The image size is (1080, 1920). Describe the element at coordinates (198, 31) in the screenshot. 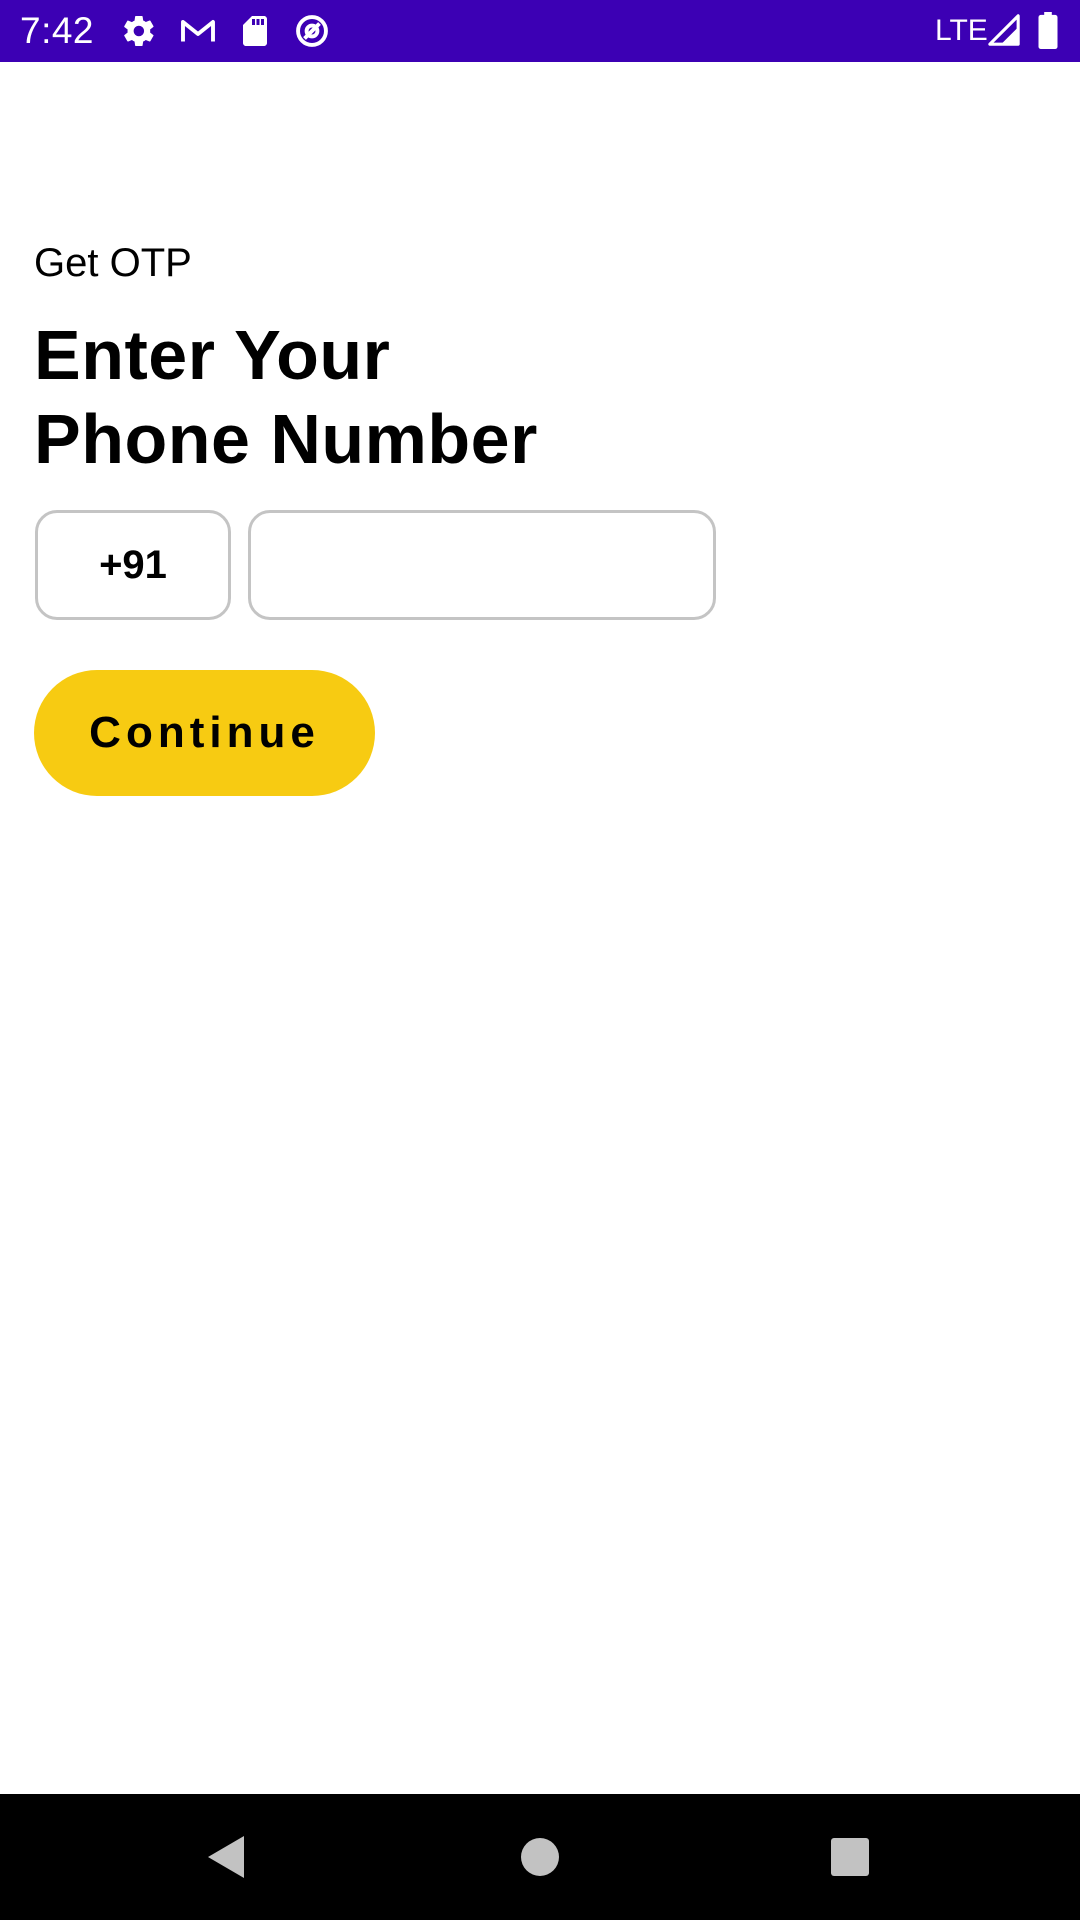

I see `gmail-icon` at that location.